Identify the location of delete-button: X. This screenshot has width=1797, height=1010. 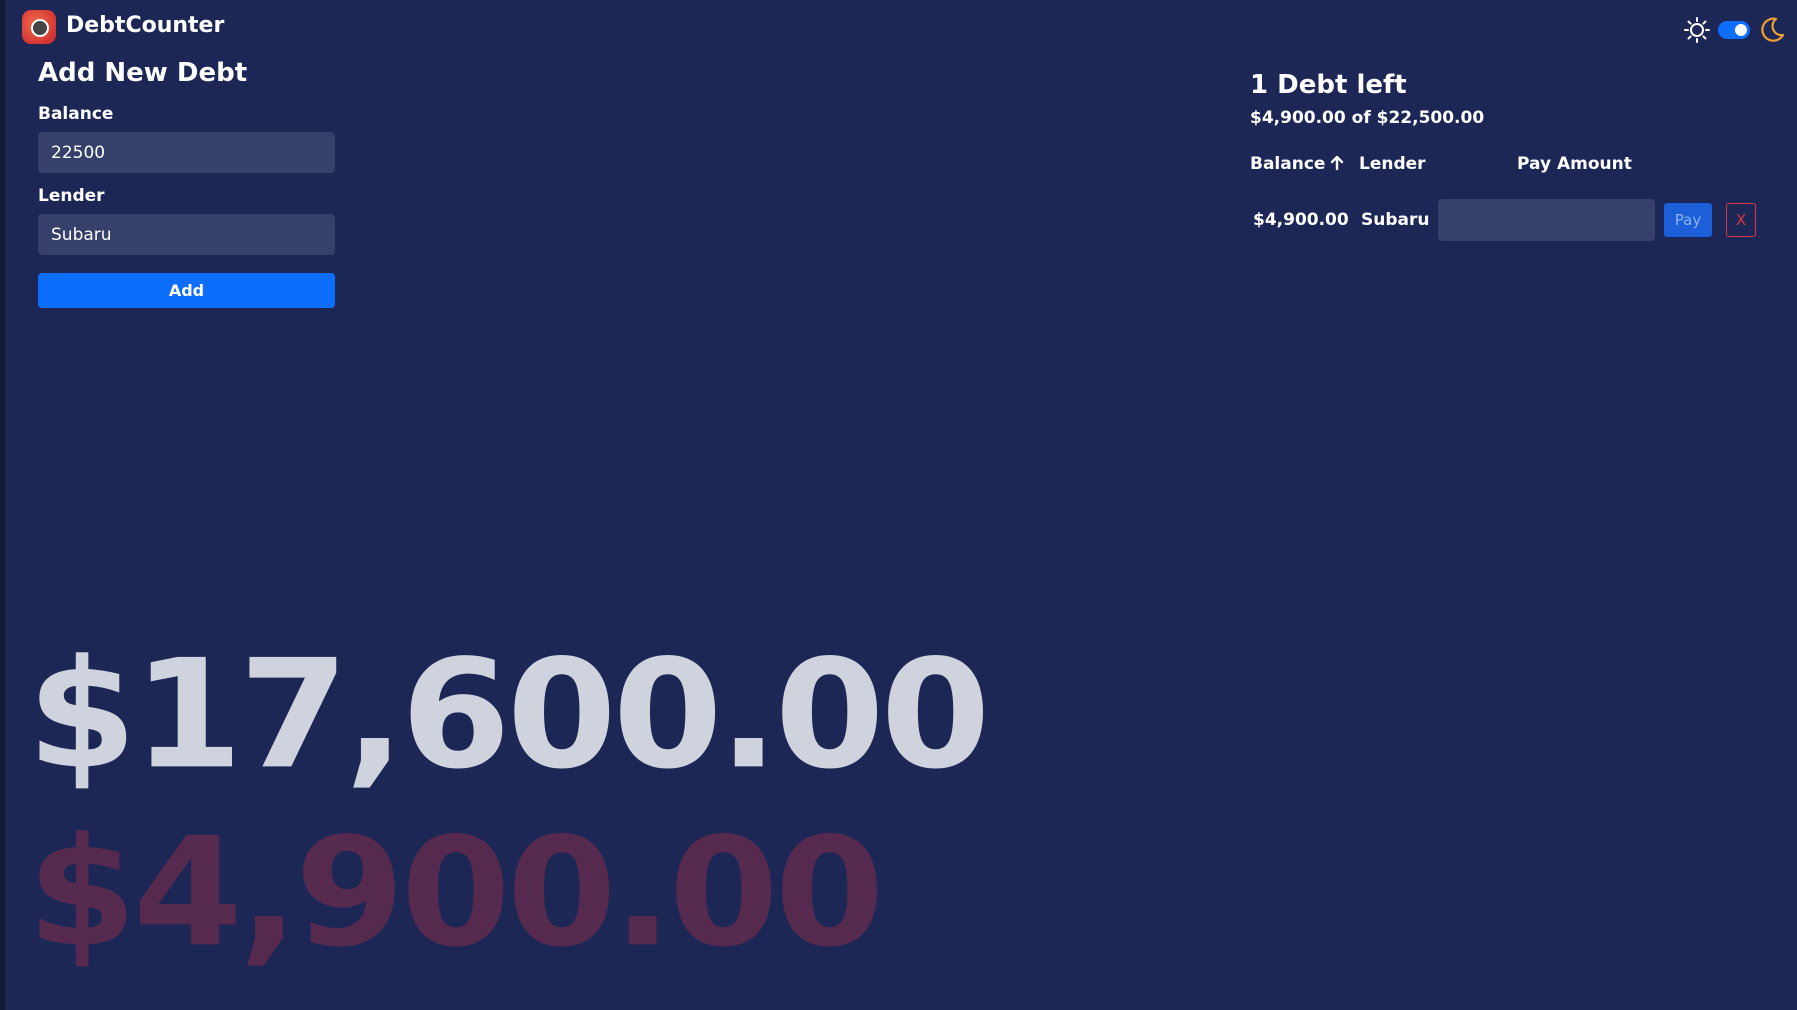
(1741, 220).